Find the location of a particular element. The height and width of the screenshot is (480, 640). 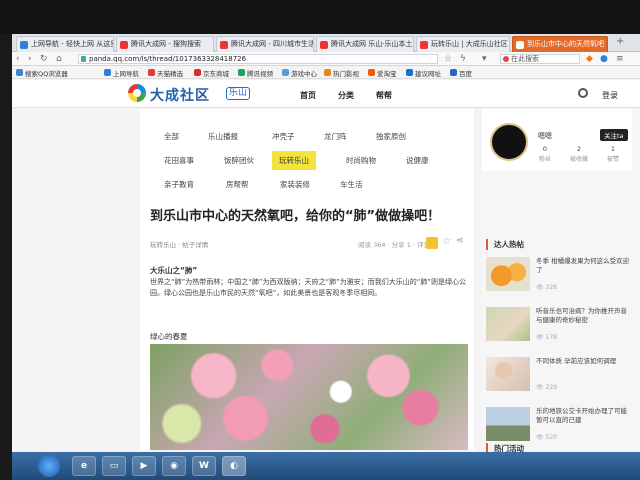

folder-icon: ▭ is located at coordinates (114, 466).